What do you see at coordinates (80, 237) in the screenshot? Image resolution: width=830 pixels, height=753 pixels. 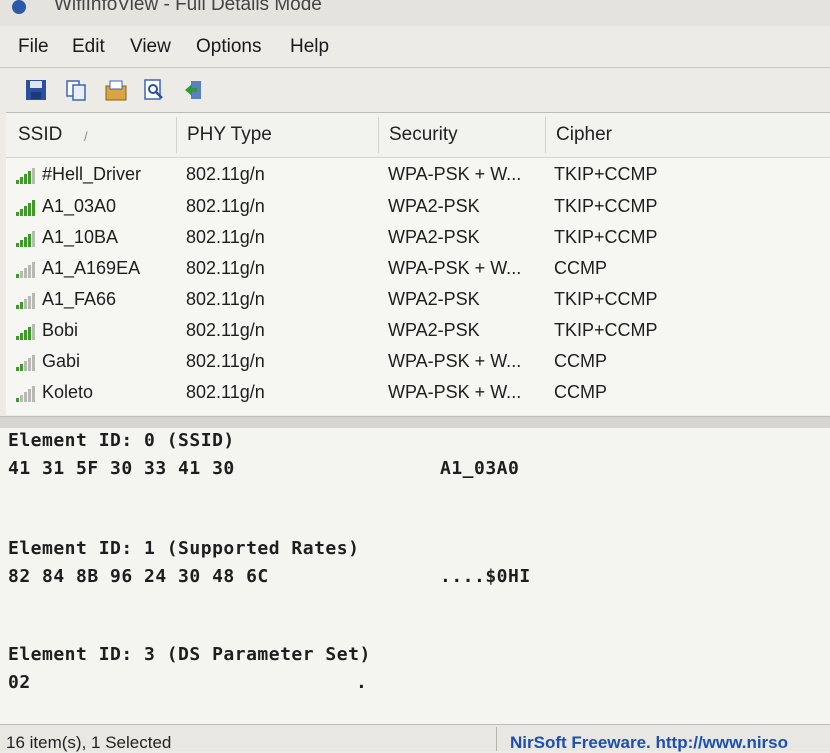 I see `cell-ssid: A1_10BA` at bounding box center [80, 237].